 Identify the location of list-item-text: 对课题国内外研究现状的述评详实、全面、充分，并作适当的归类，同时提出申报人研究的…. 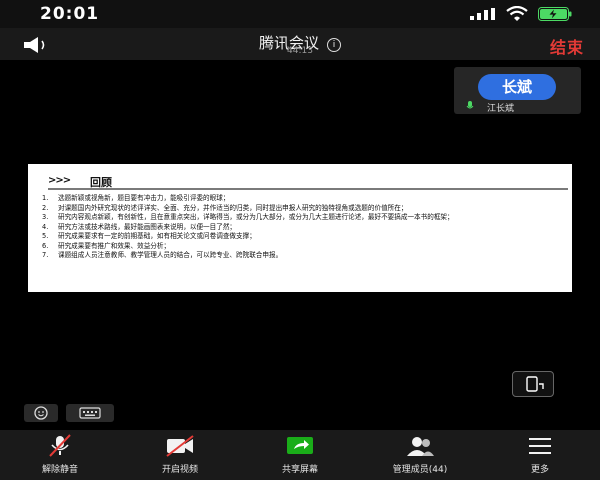
(233, 207).